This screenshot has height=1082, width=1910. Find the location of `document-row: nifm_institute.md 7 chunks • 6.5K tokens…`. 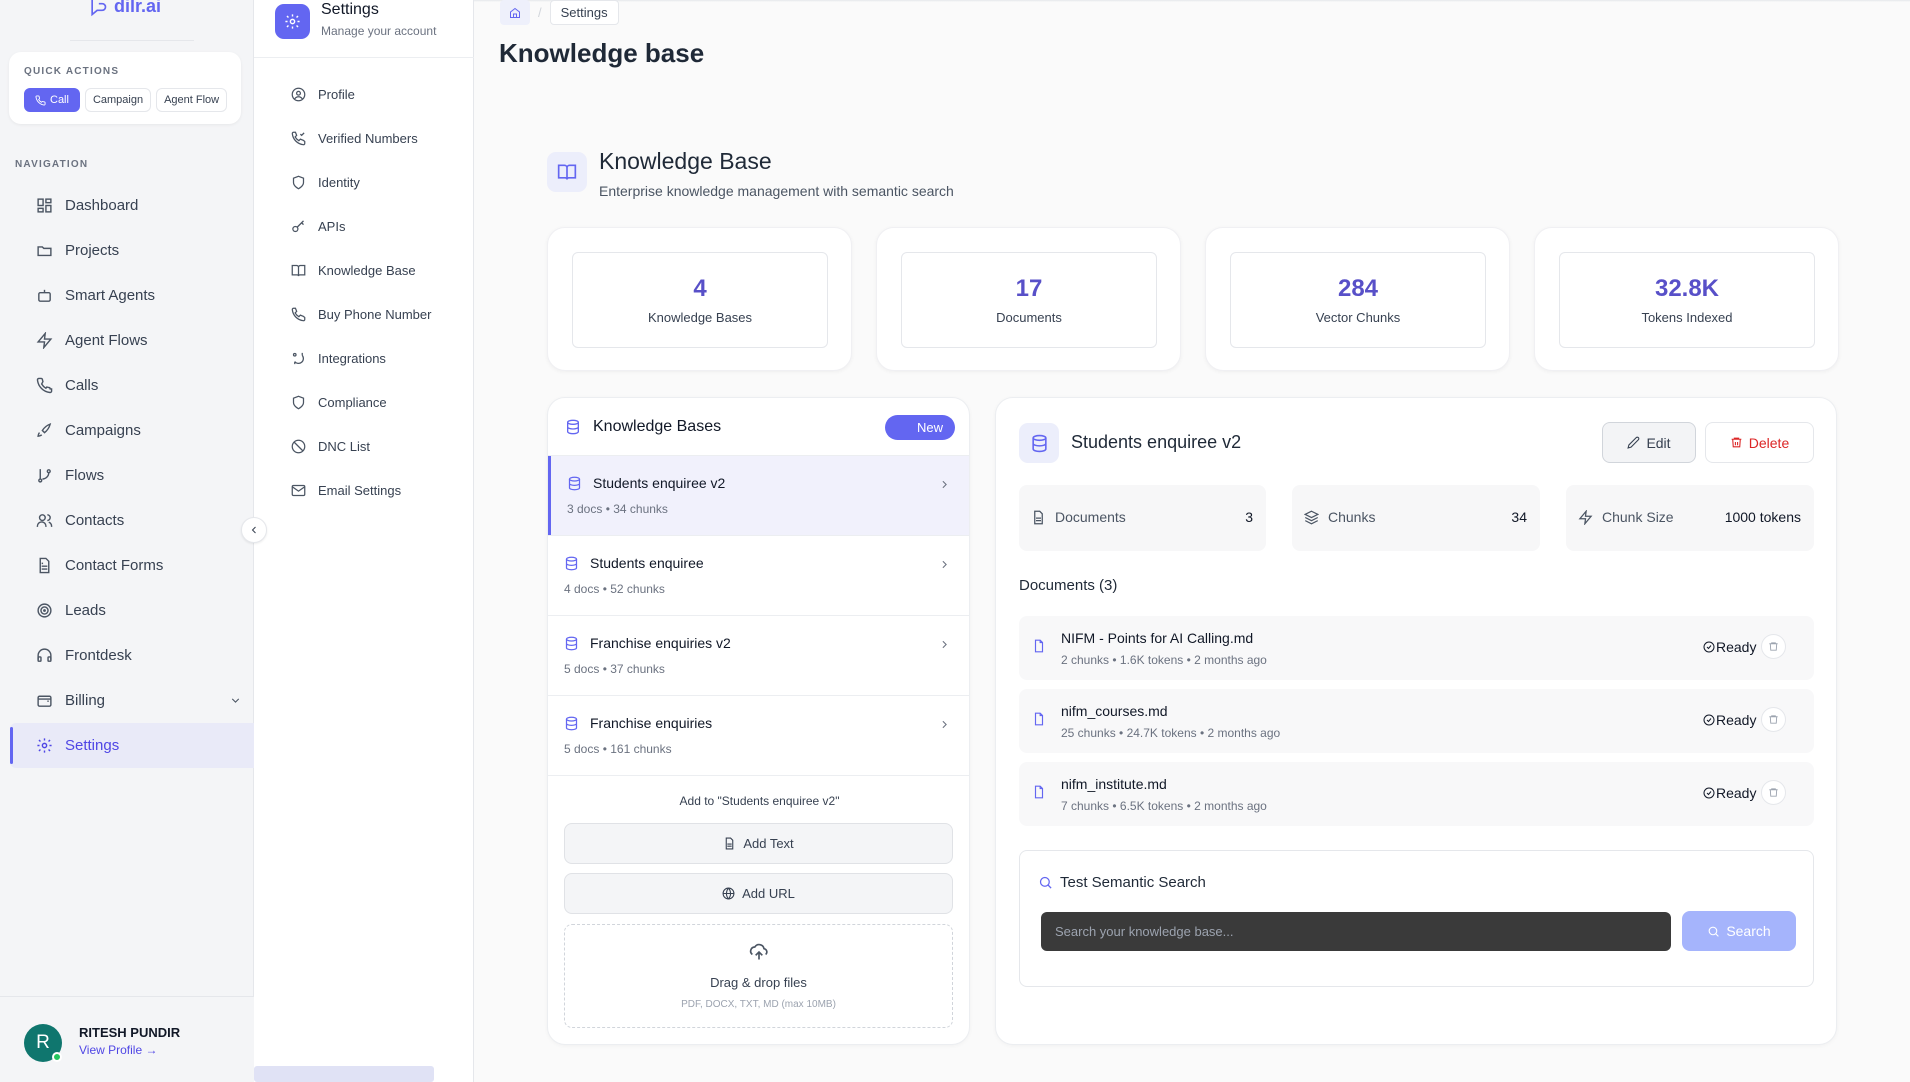

document-row: nifm_institute.md 7 chunks • 6.5K tokens… is located at coordinates (1416, 794).